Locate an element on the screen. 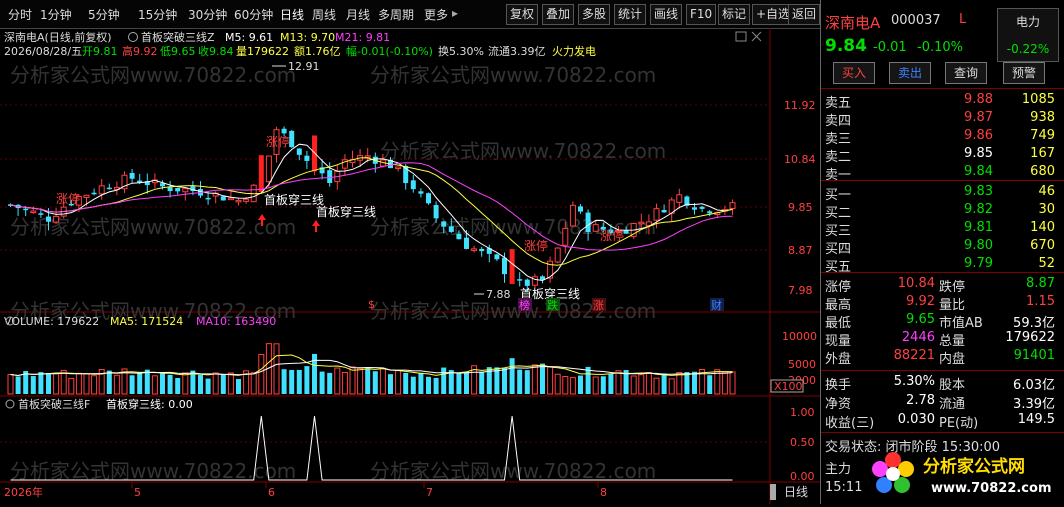 The height and width of the screenshot is (507, 1064). flower-logo-icon is located at coordinates (893, 472).